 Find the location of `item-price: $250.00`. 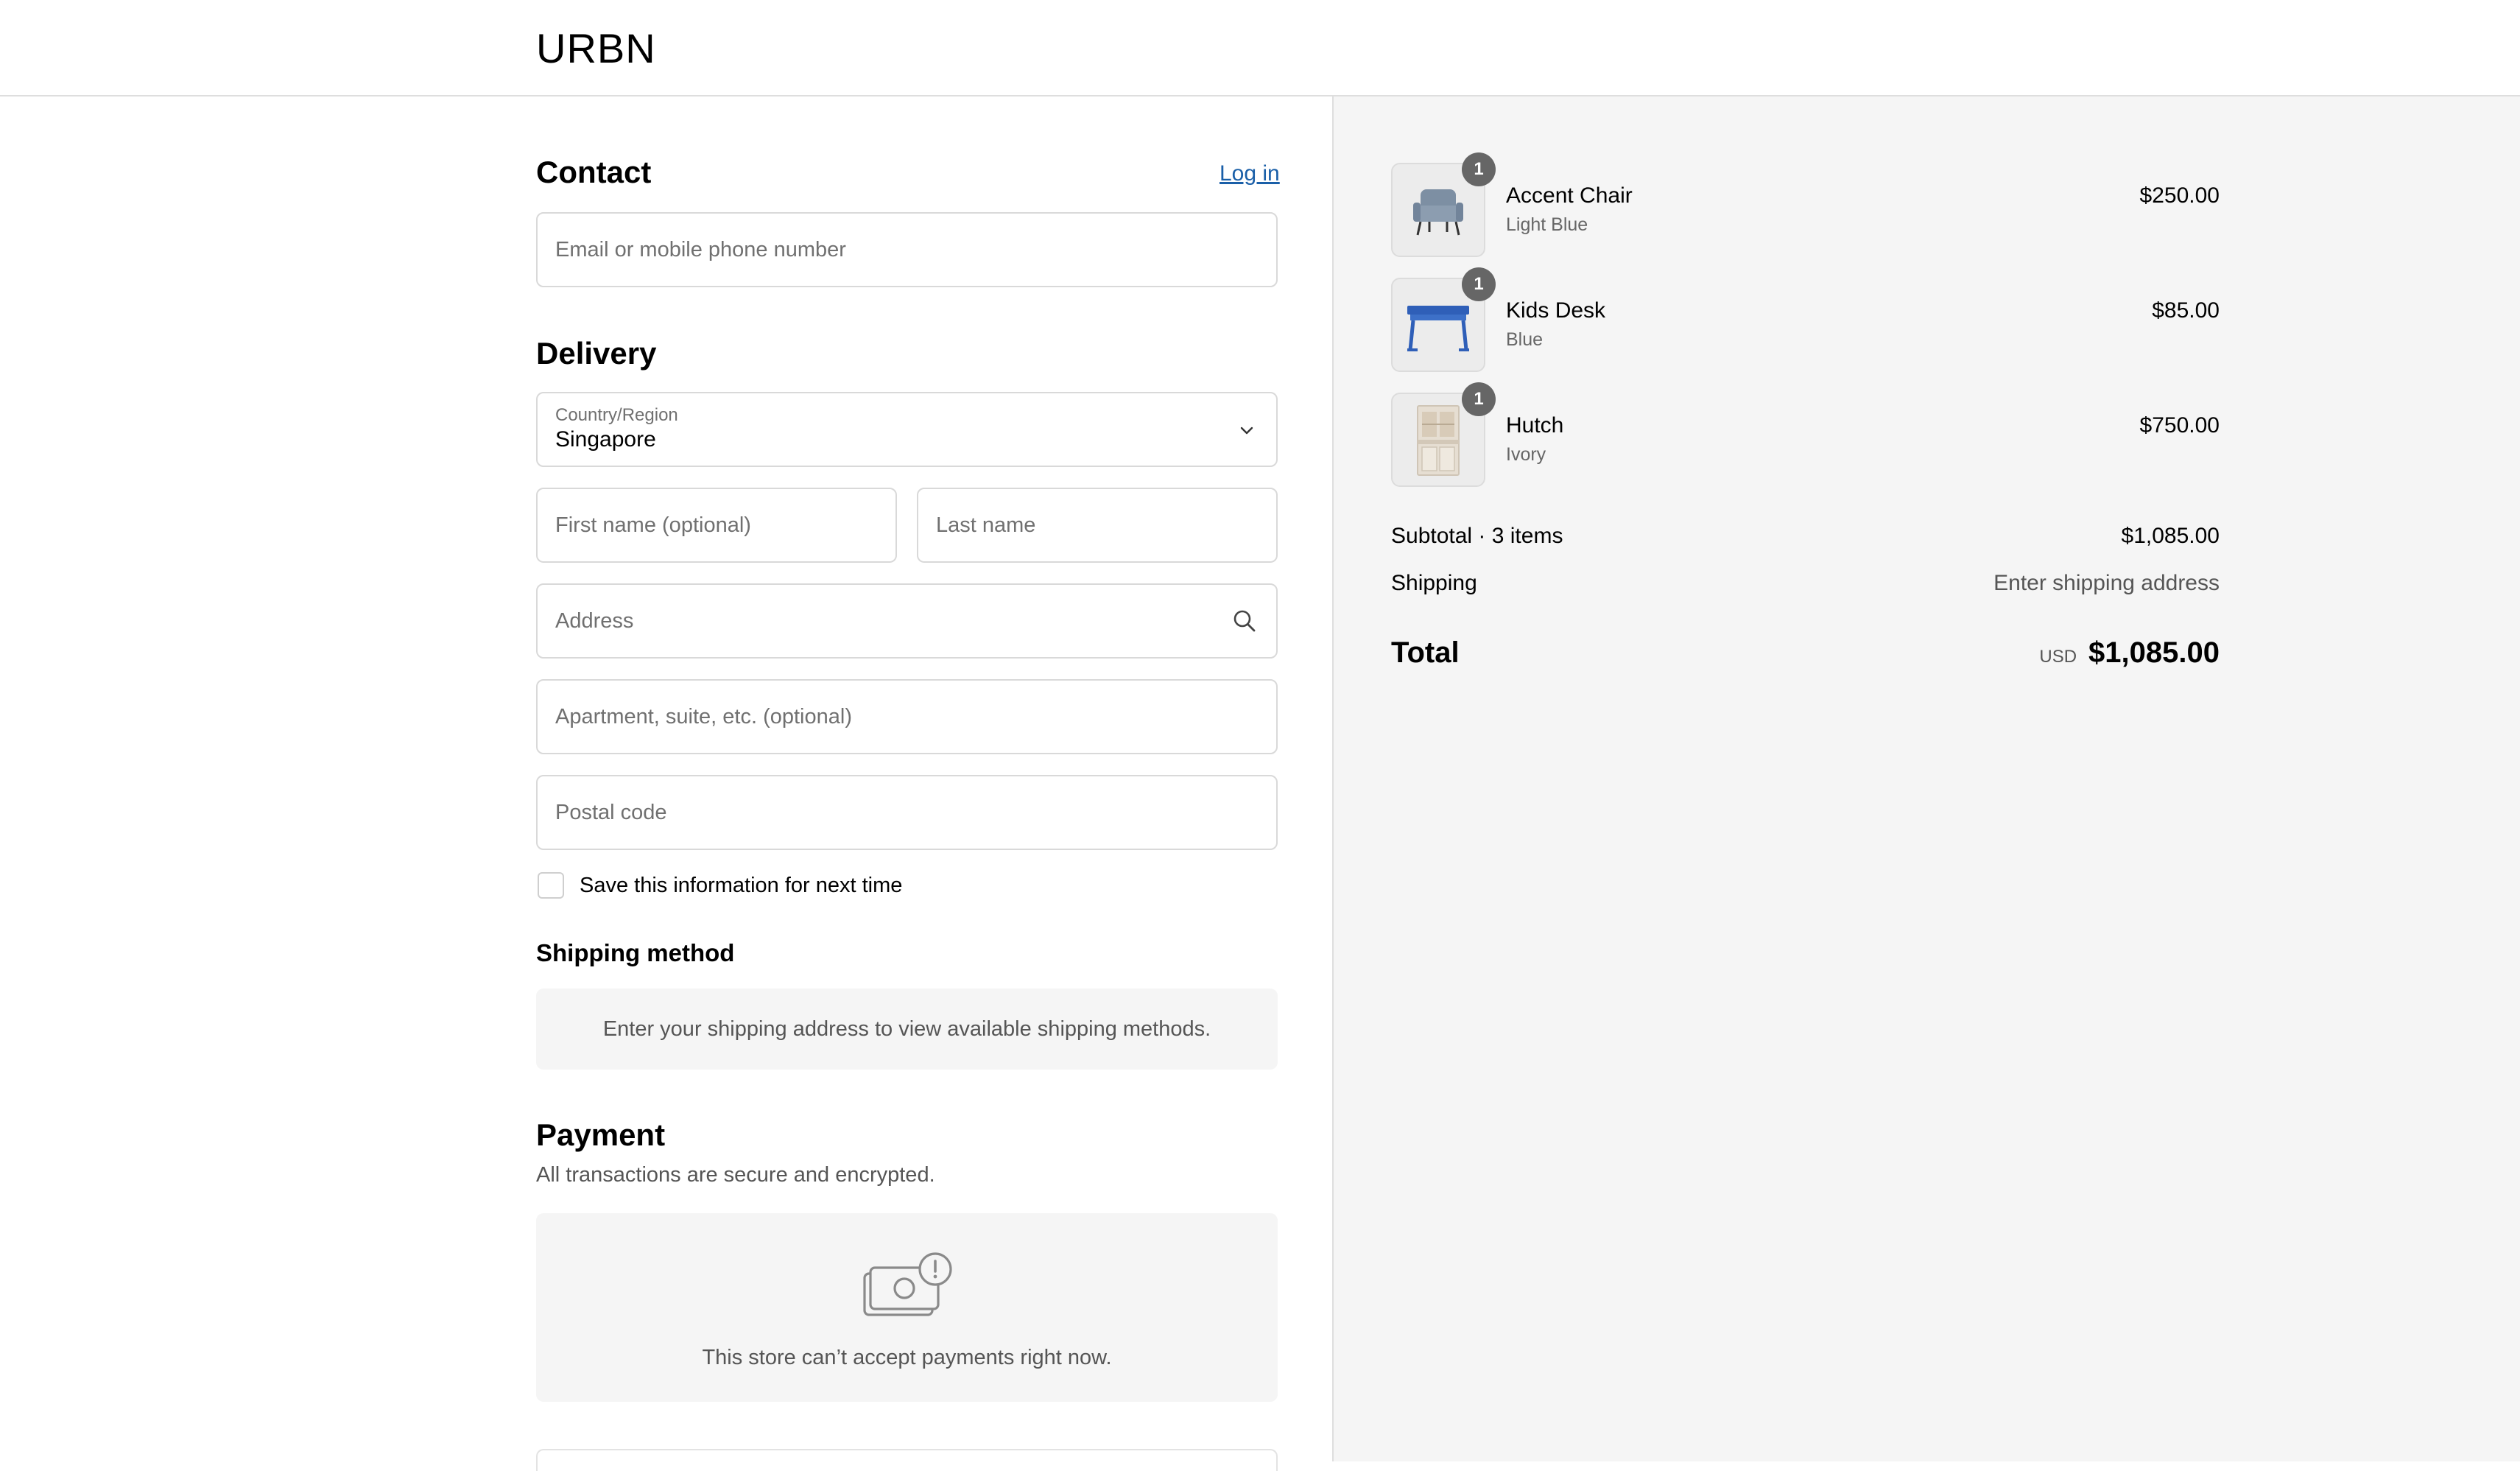

item-price: $250.00 is located at coordinates (2179, 195).